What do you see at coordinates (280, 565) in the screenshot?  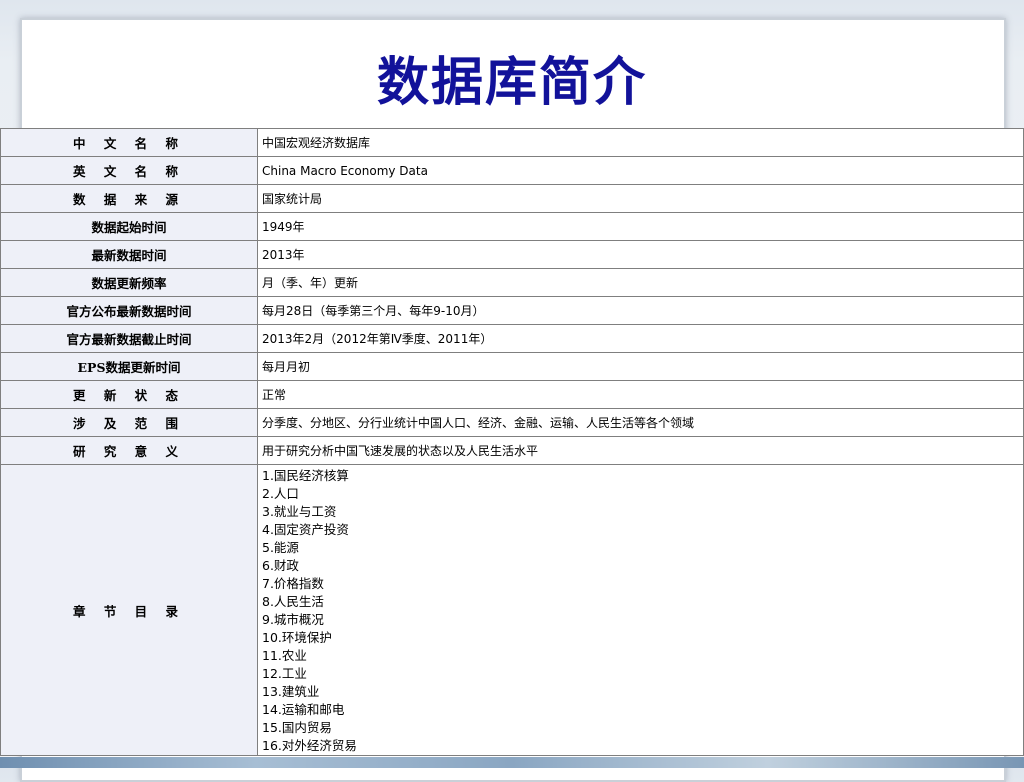 I see `chapter-item: 6.财政` at bounding box center [280, 565].